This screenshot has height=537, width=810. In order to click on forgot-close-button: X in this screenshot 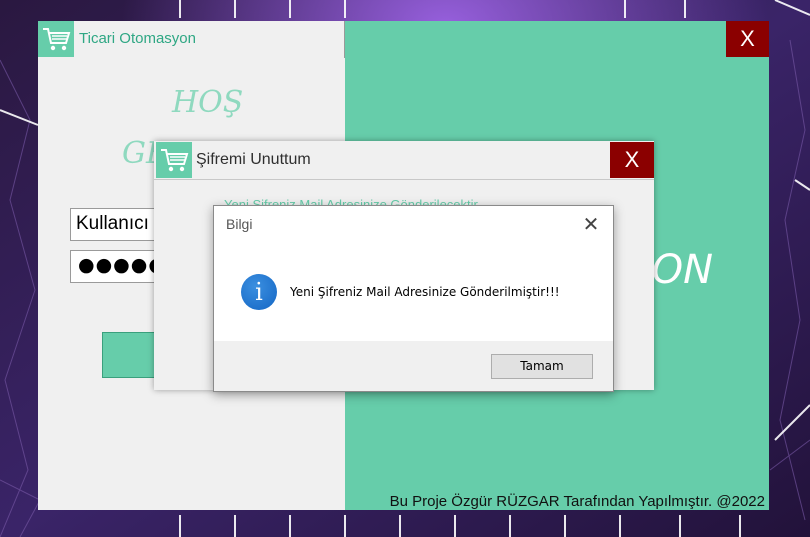, I will do `click(632, 160)`.